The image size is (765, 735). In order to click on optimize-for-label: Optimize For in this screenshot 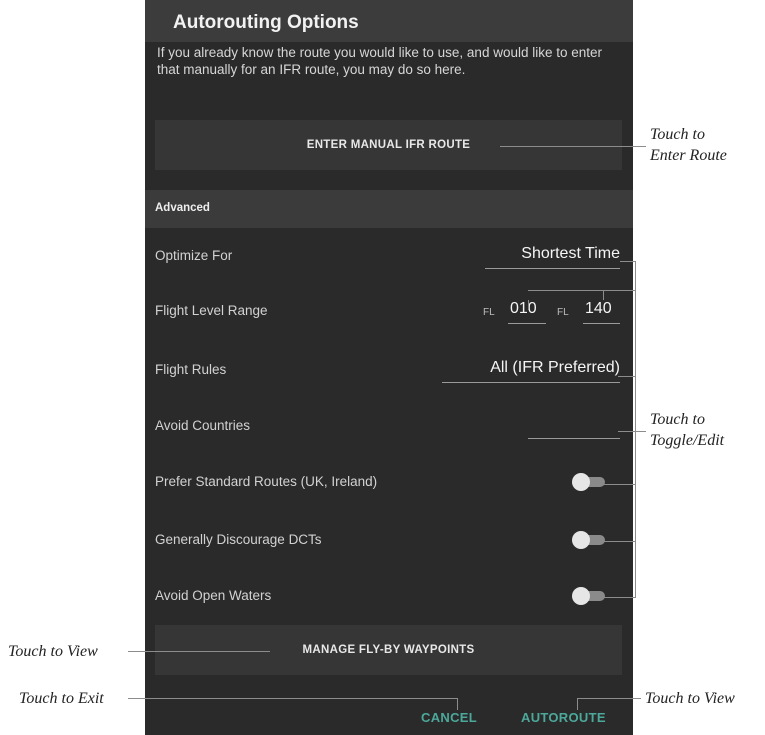, I will do `click(194, 255)`.